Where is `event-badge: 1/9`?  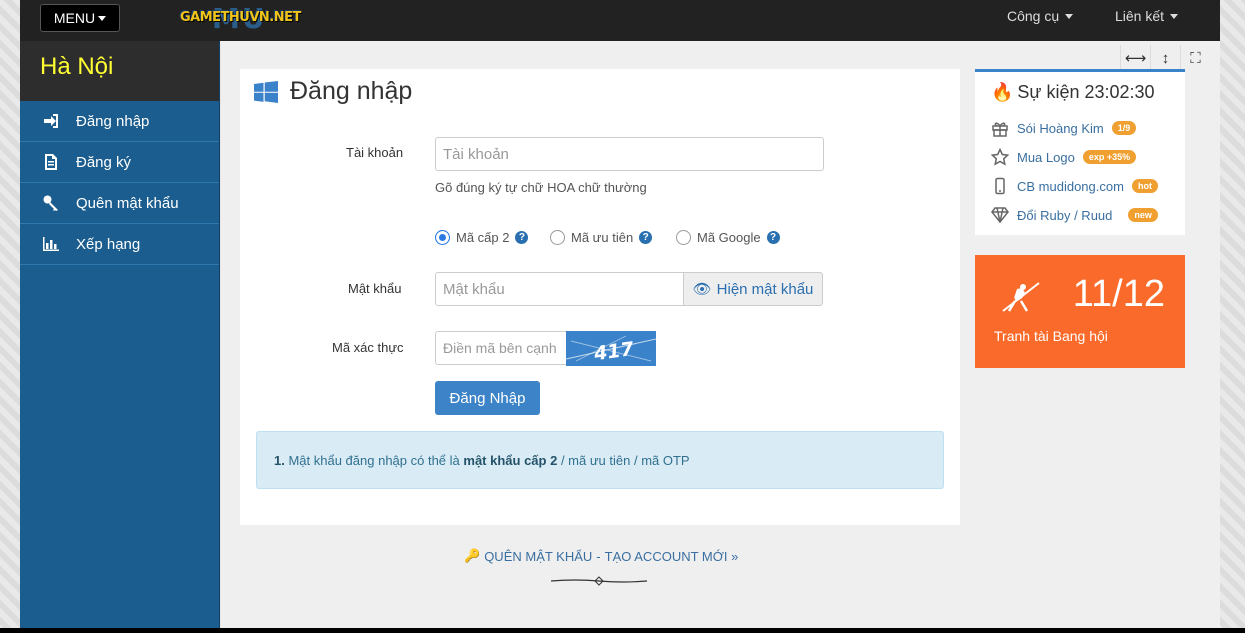 event-badge: 1/9 is located at coordinates (1124, 128).